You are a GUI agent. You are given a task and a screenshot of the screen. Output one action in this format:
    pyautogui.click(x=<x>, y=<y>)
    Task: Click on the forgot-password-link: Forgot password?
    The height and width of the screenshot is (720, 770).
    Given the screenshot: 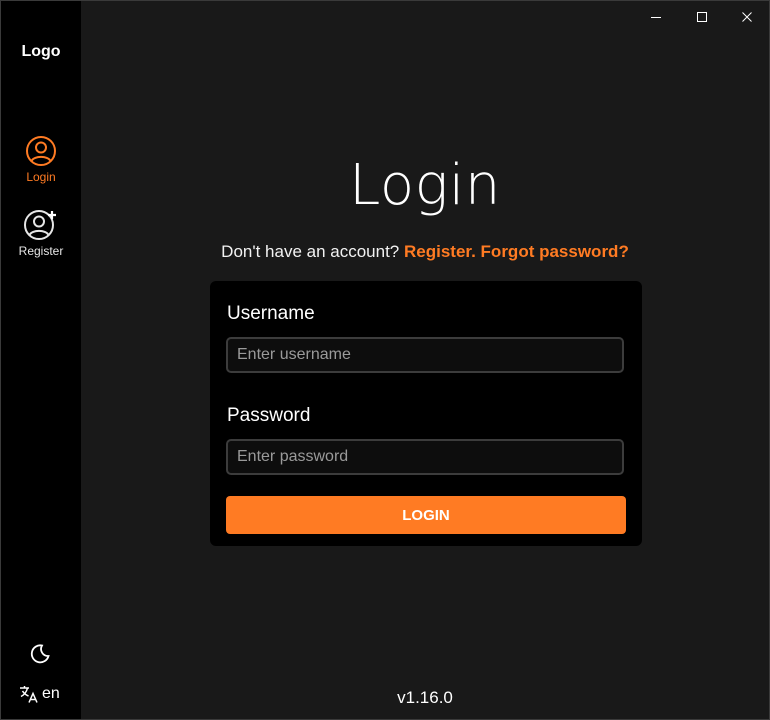 What is the action you would take?
    pyautogui.click(x=555, y=251)
    